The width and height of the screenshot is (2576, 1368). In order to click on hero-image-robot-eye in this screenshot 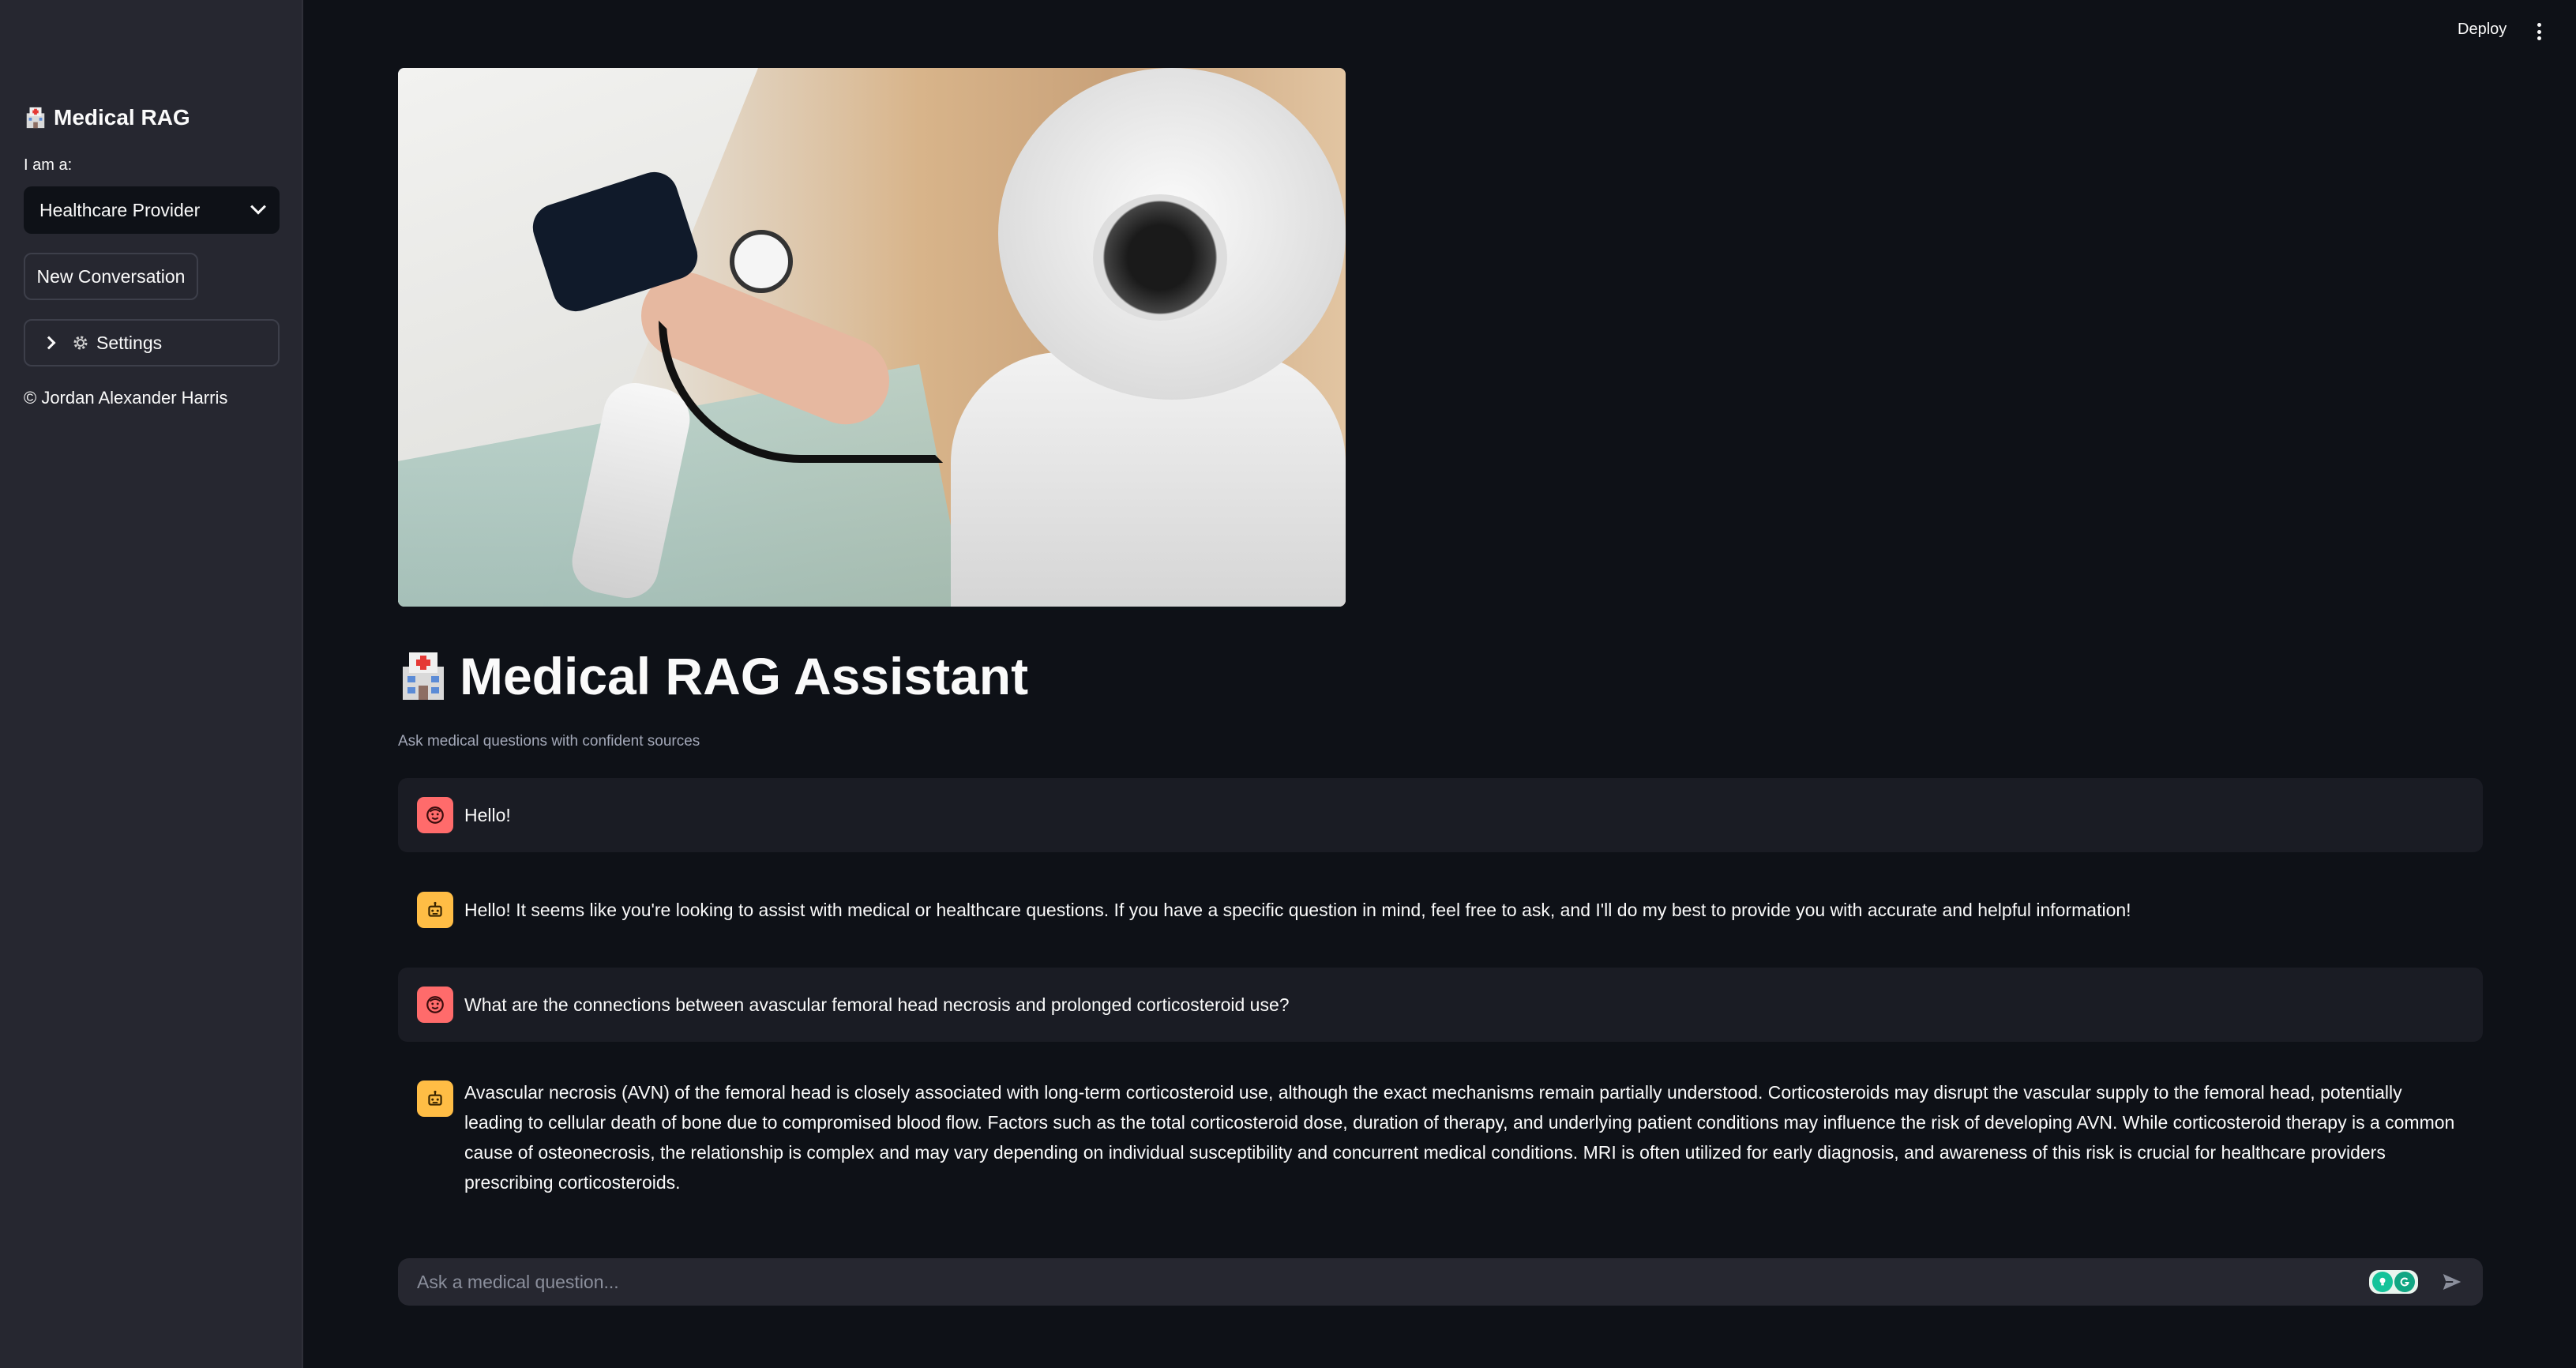, I will do `click(1160, 257)`.